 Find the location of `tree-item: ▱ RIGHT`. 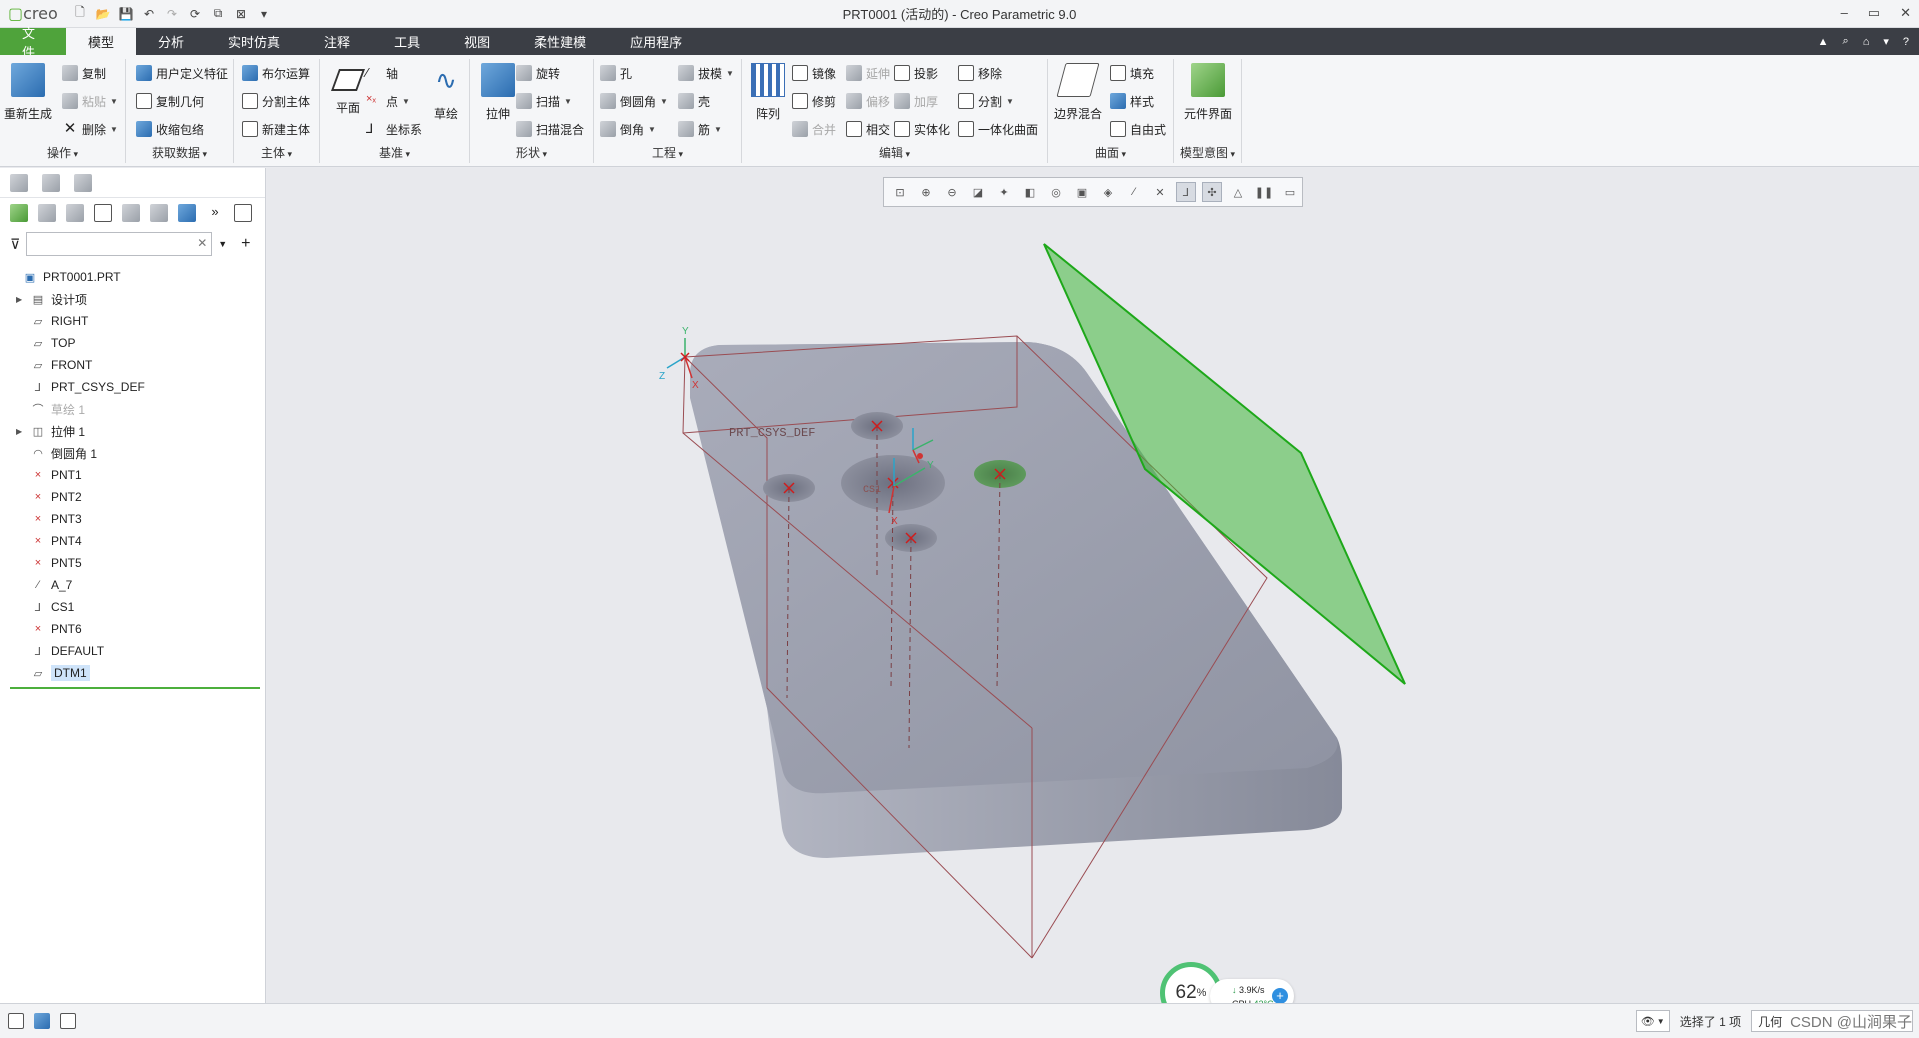

tree-item: ▱ RIGHT is located at coordinates (132, 321).